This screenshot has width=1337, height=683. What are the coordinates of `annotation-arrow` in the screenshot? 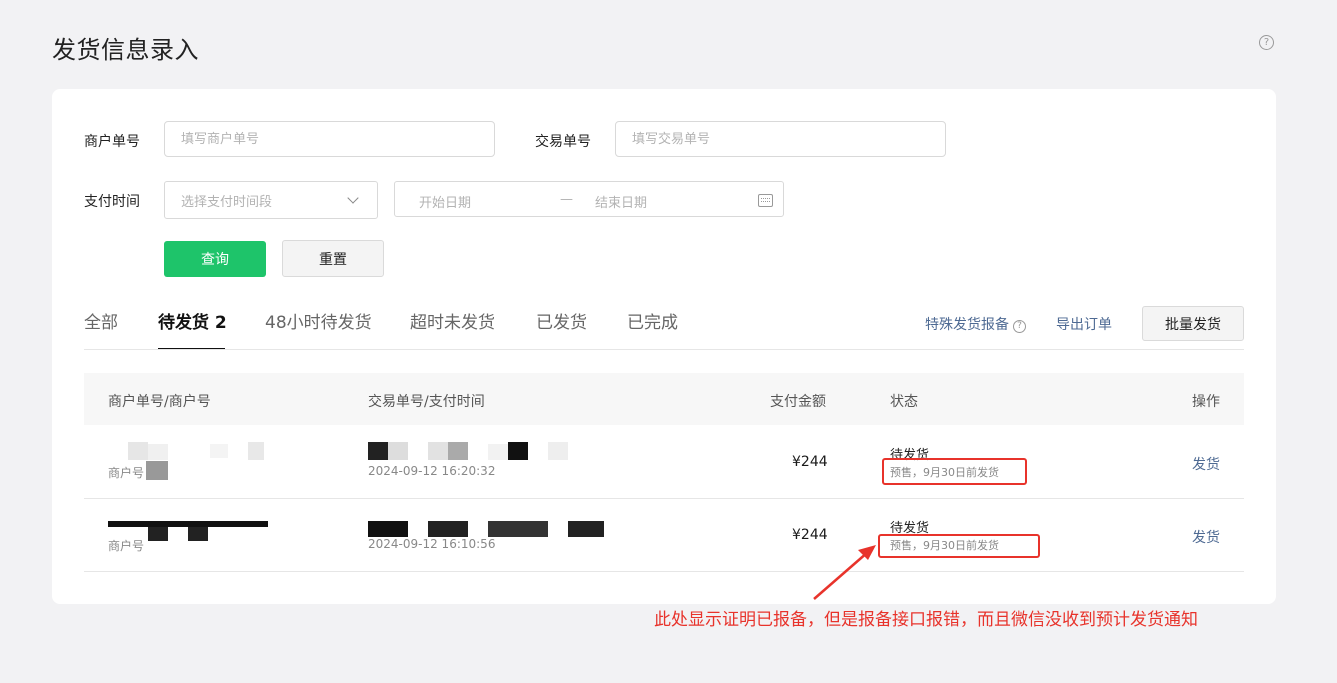 It's located at (844, 572).